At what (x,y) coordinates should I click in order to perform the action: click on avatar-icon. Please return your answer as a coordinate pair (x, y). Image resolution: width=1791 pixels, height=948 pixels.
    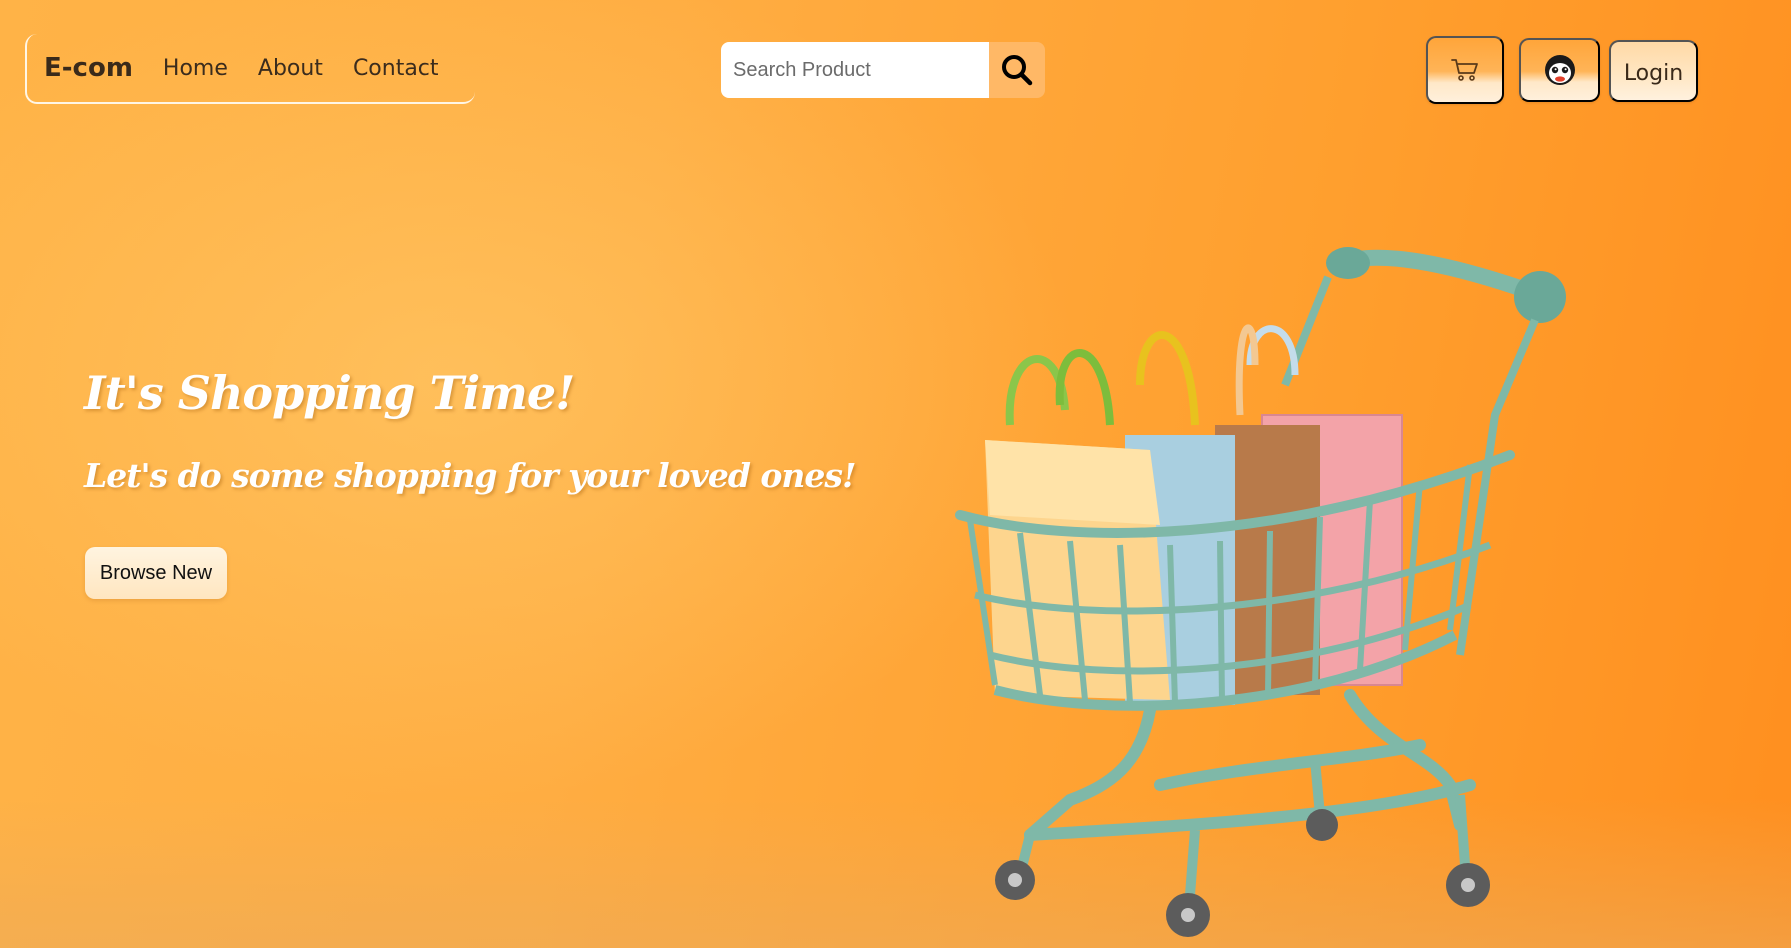
    Looking at the image, I should click on (1559, 70).